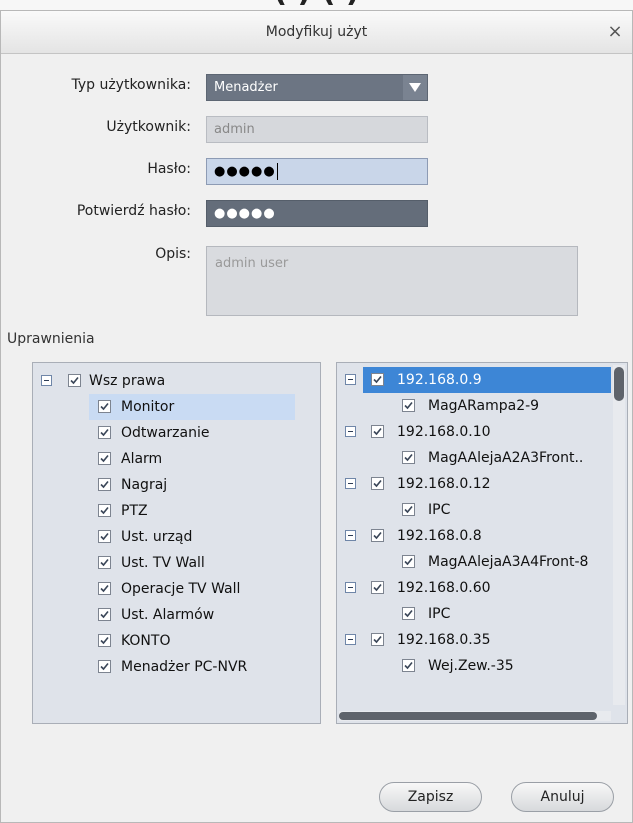 The height and width of the screenshot is (823, 633). What do you see at coordinates (133, 211) in the screenshot?
I see `confirm-password-label: Potwierdź hasło:` at bounding box center [133, 211].